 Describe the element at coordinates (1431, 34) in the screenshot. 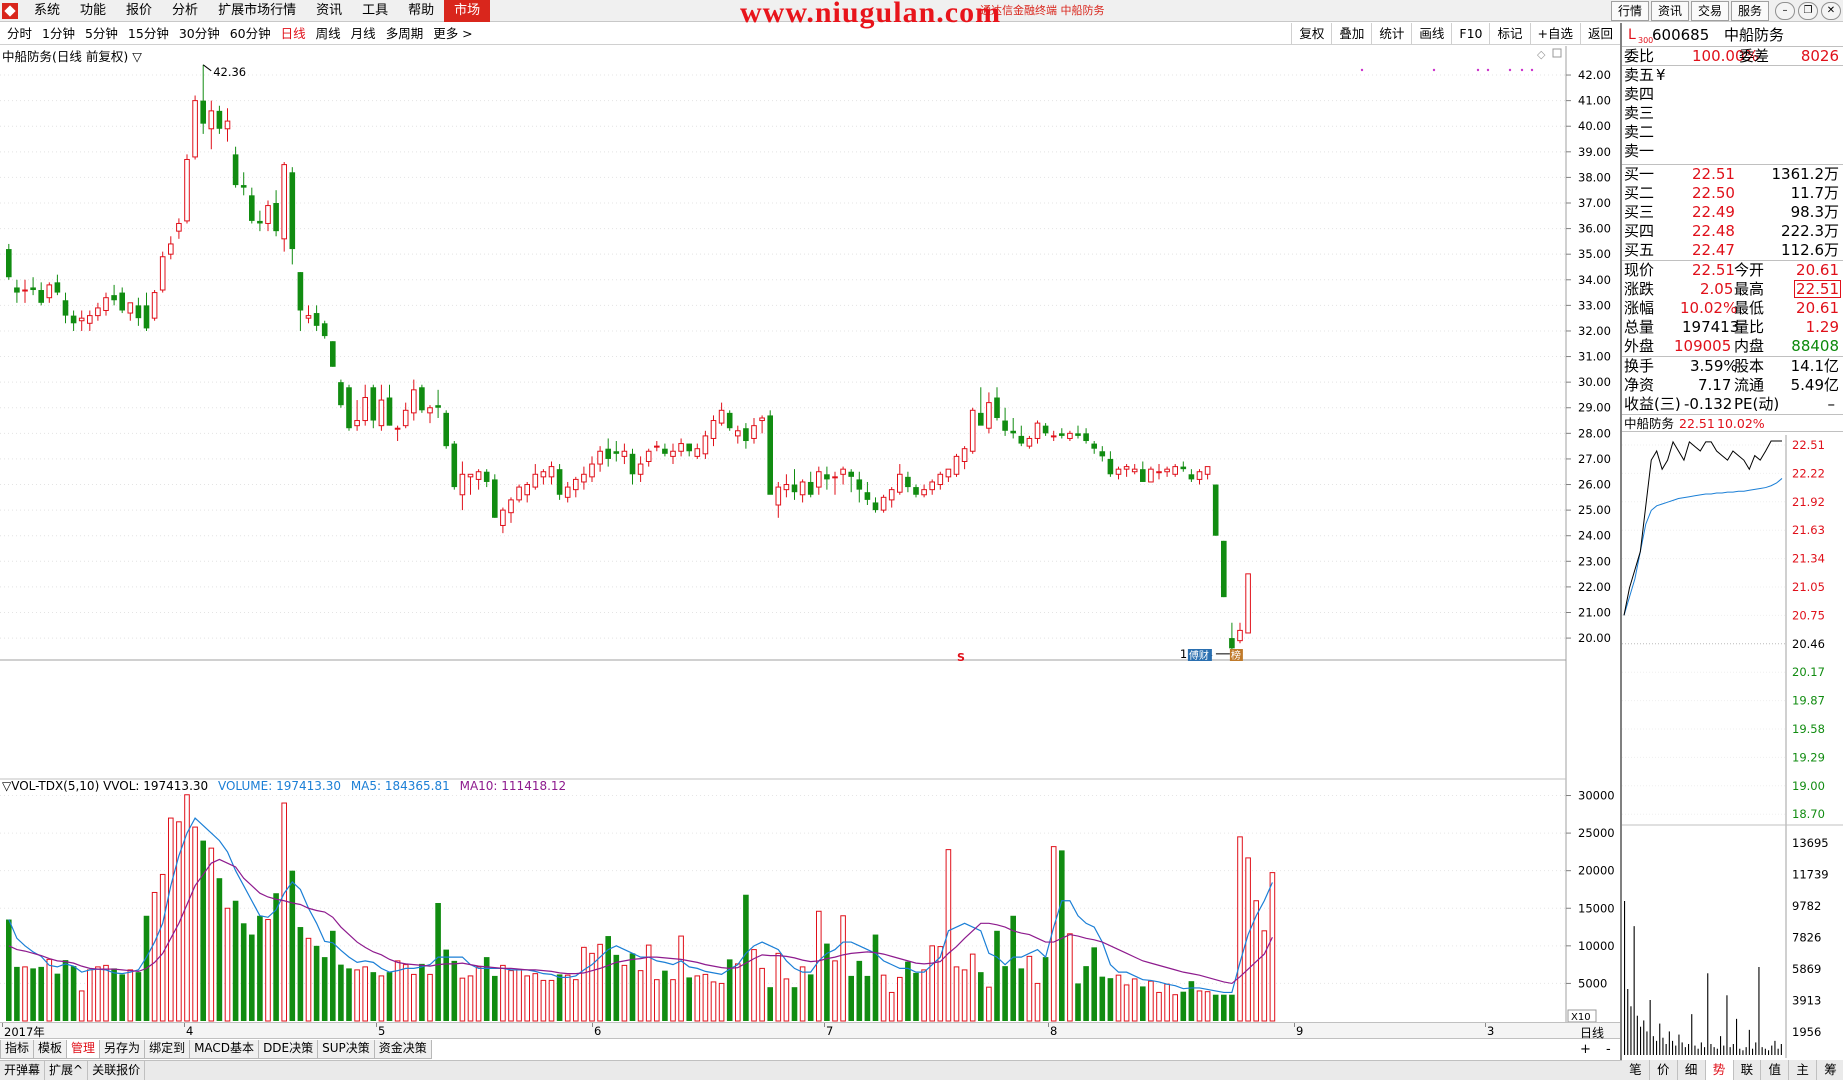

I see `draw-line-button: 画线` at that location.